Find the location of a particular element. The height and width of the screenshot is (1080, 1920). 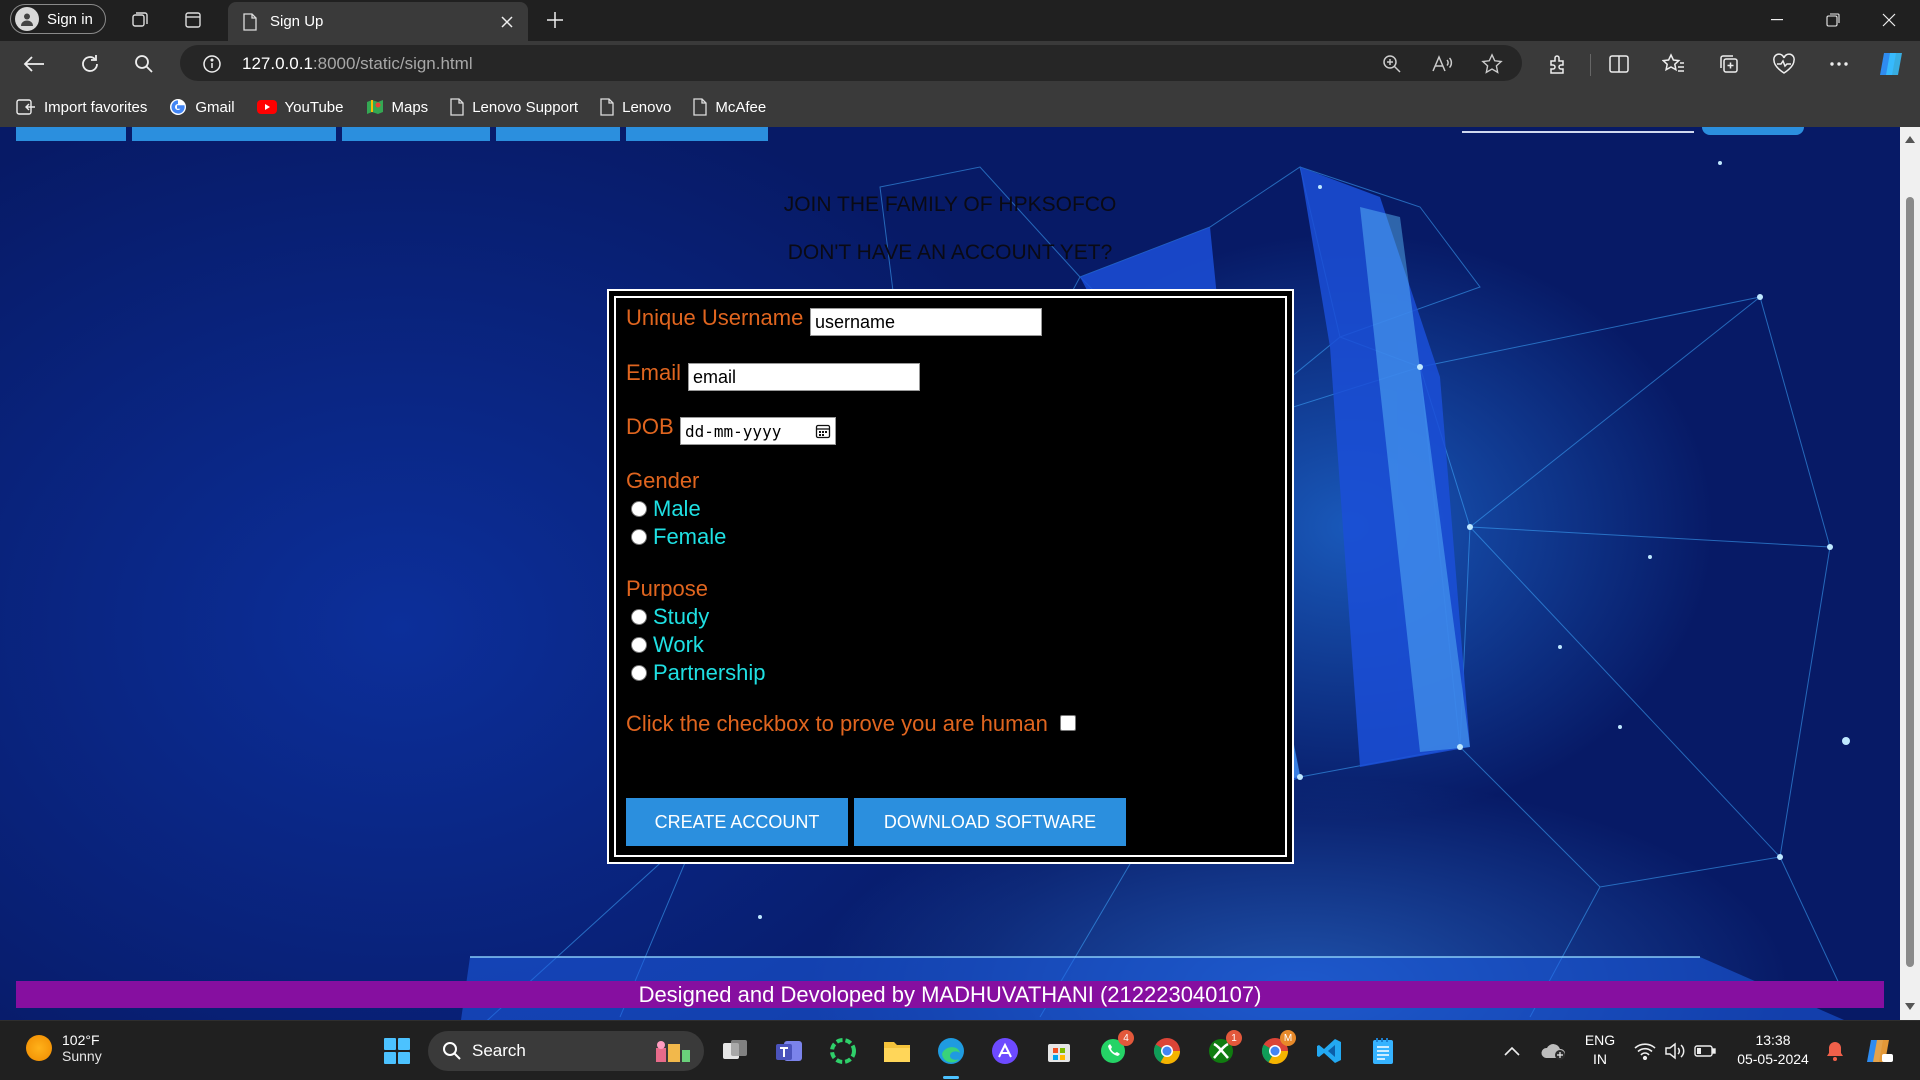

scroll-down-icon is located at coordinates (1910, 1006).